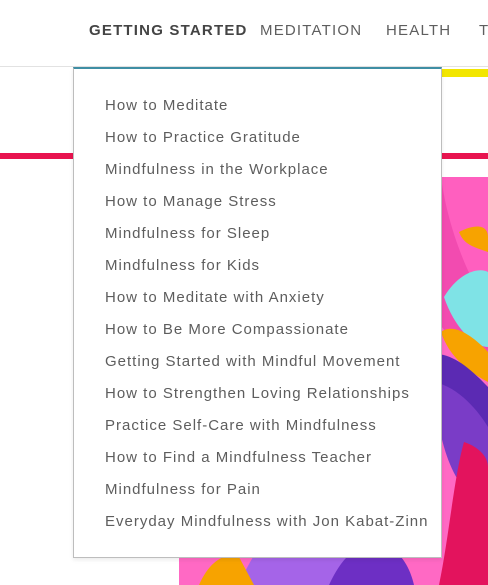  I want to click on dropdown-item-anxiety: How to Meditate with Anxiety, so click(215, 298).